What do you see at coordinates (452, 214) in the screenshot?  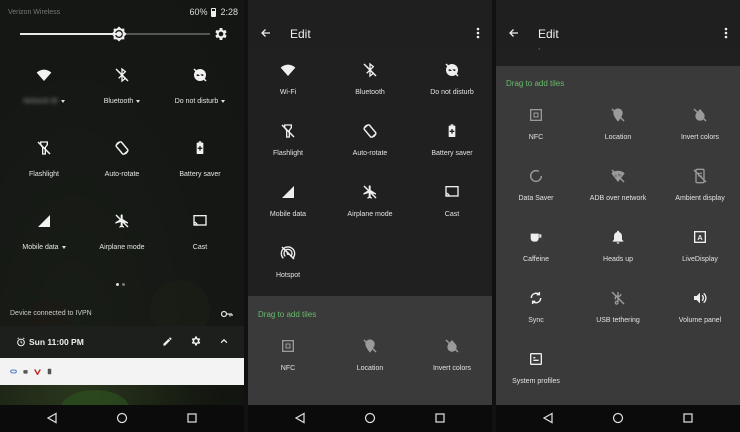 I see `tile-label: Cast` at bounding box center [452, 214].